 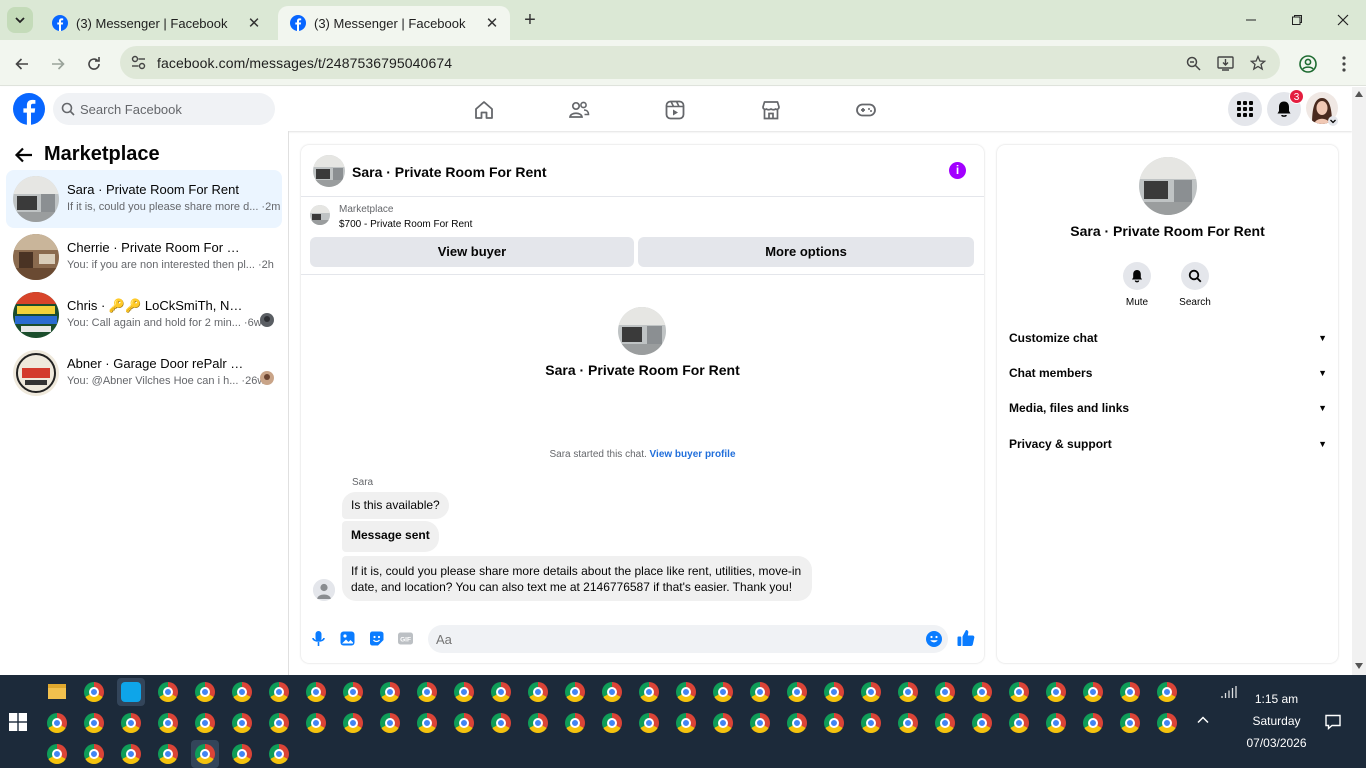 I want to click on clock-time: 1:15 am, so click(x=1276, y=699).